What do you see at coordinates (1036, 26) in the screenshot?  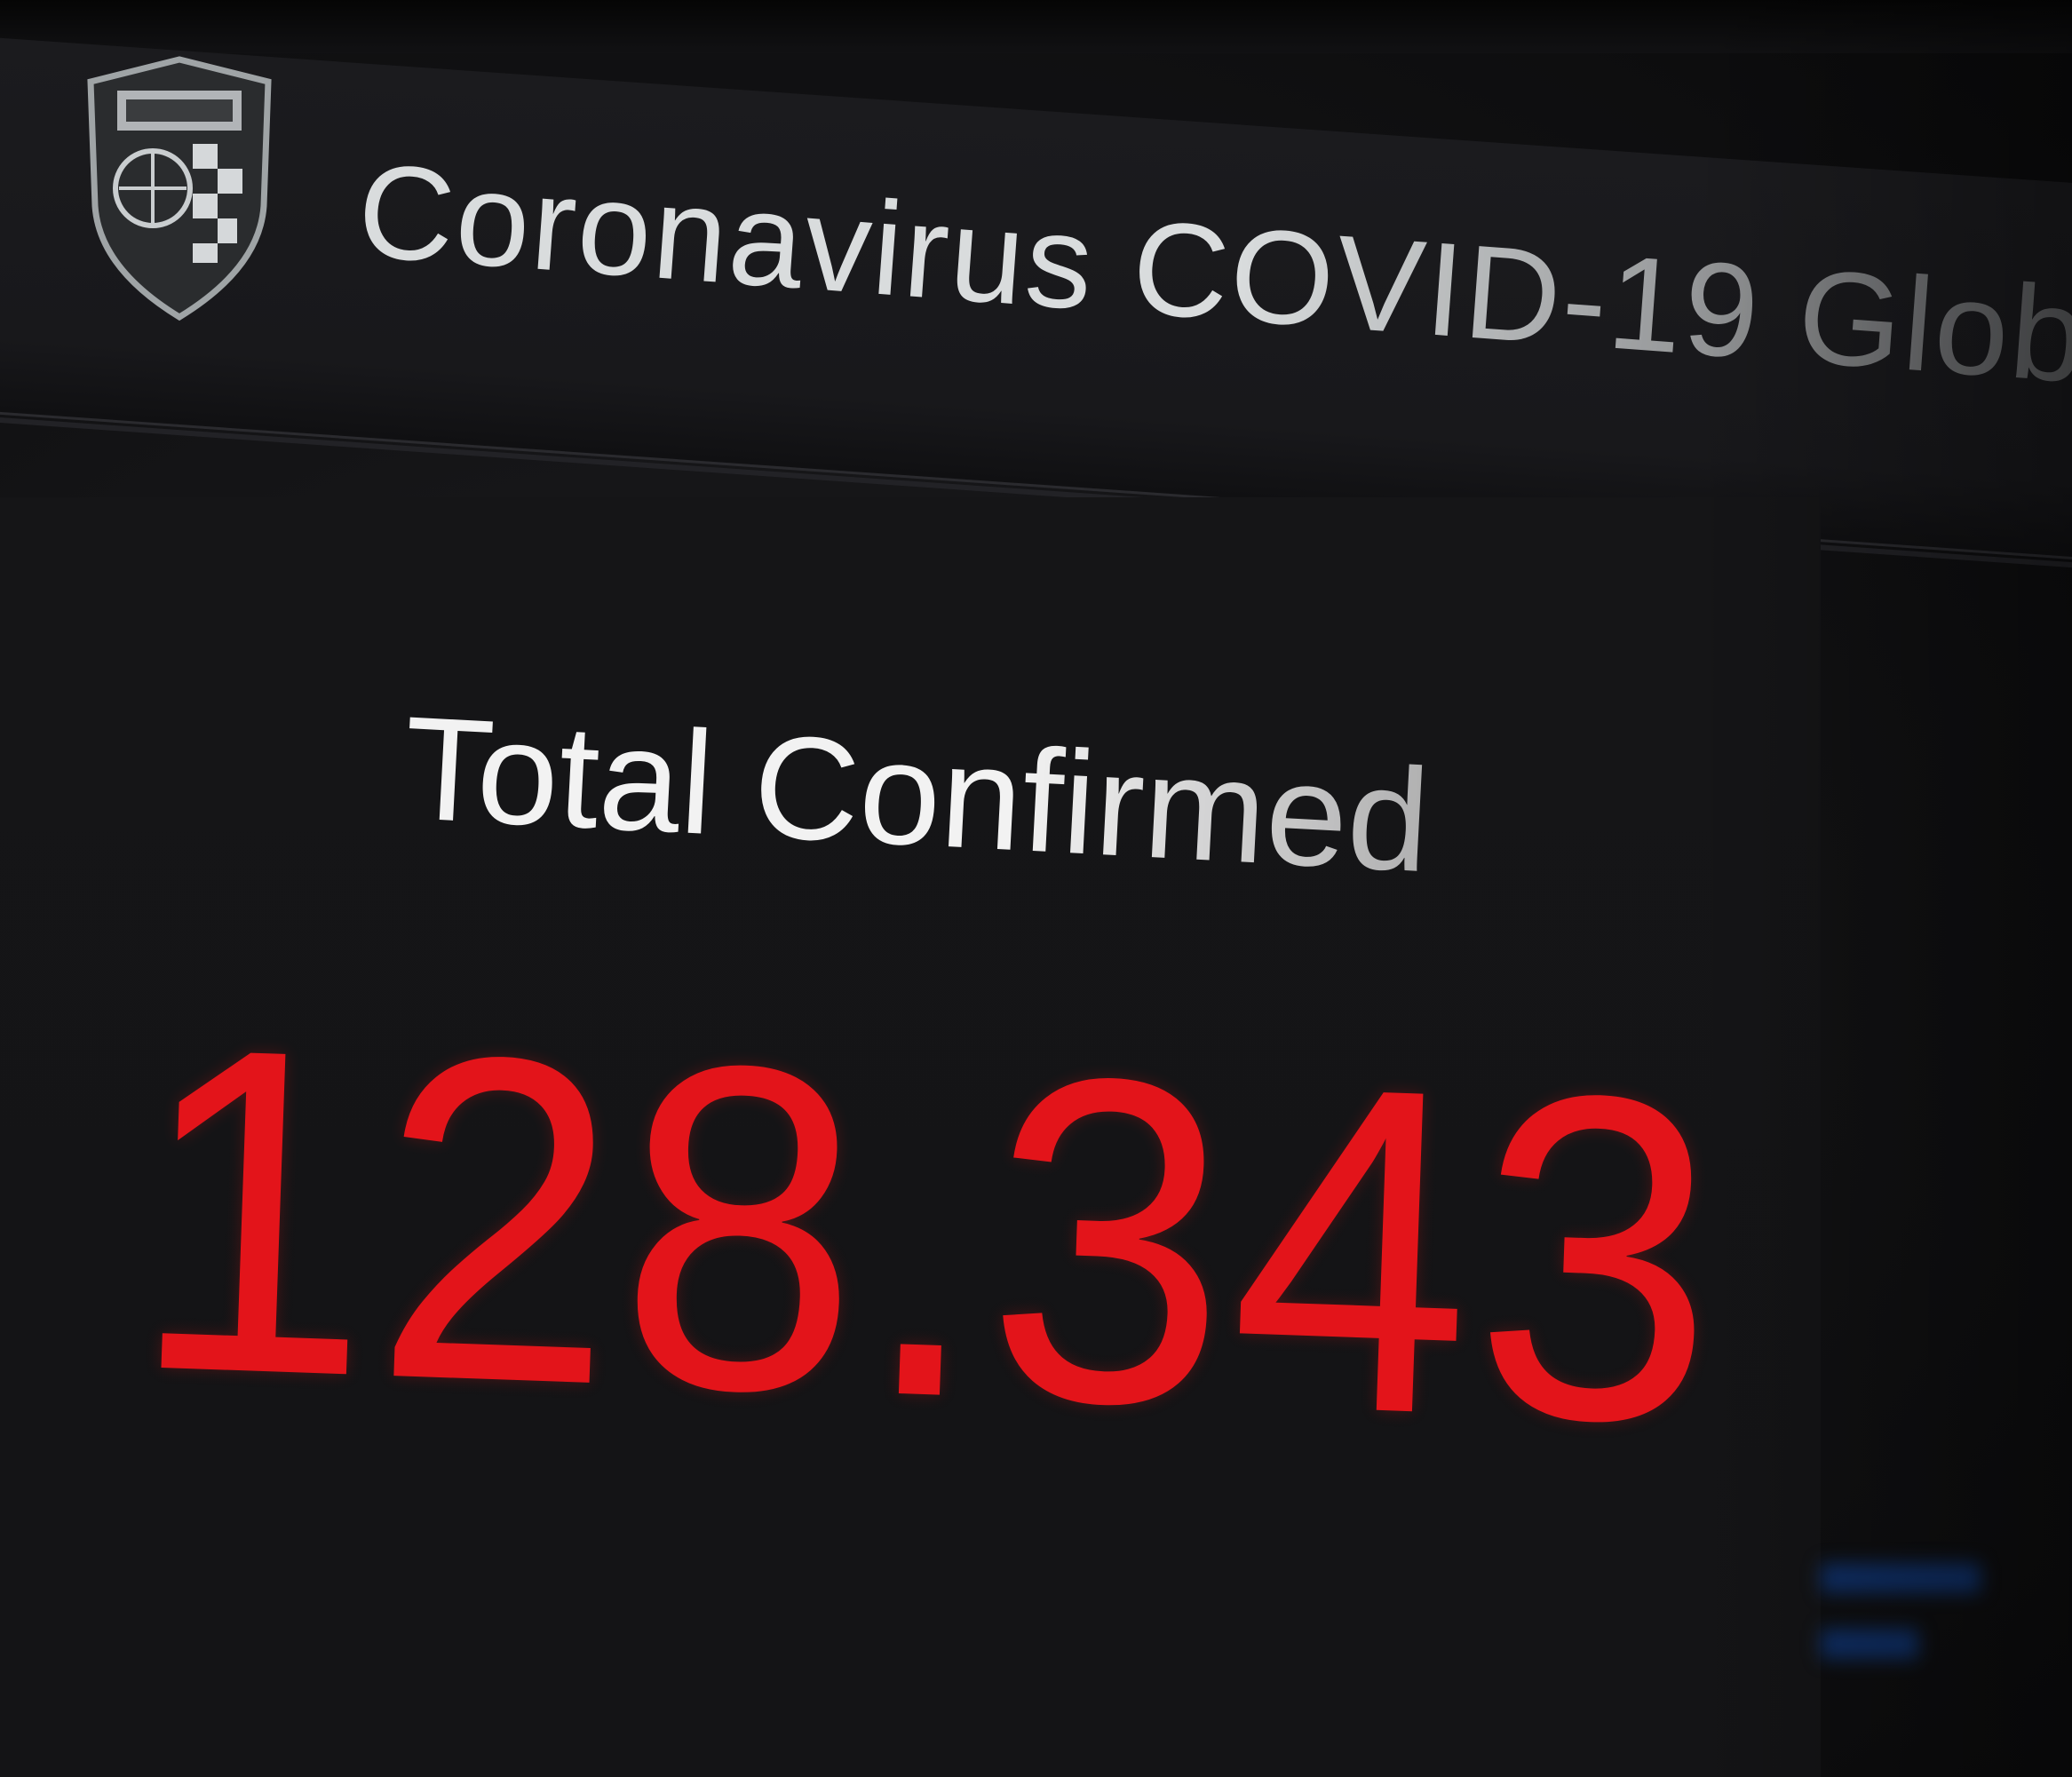 I see `browser-top-strip` at bounding box center [1036, 26].